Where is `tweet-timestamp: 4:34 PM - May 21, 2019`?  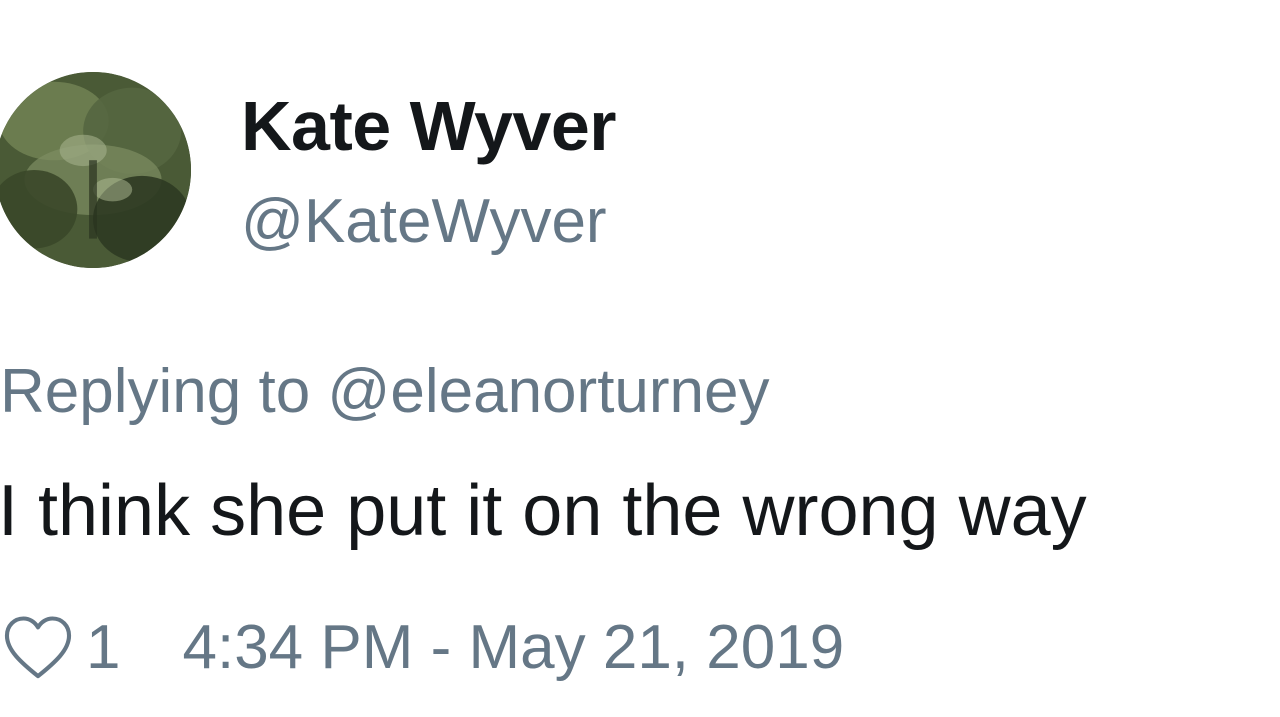 tweet-timestamp: 4:34 PM - May 21, 2019 is located at coordinates (513, 647).